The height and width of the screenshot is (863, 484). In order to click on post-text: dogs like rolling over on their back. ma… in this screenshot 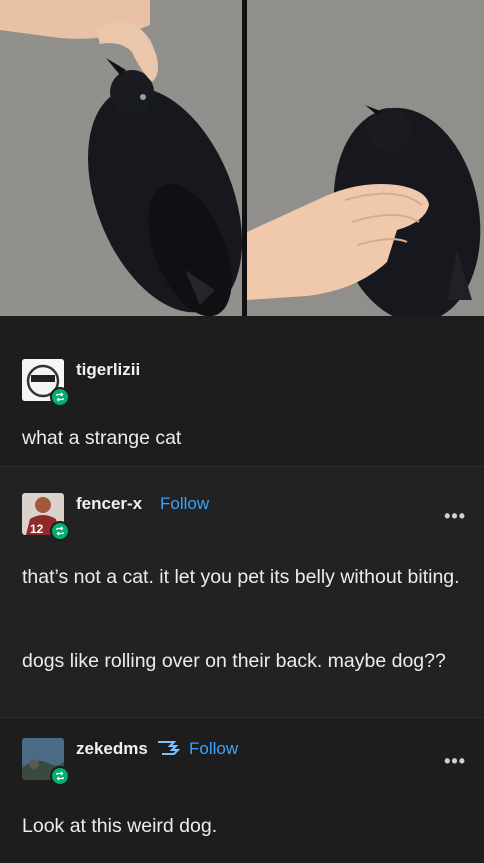, I will do `click(234, 661)`.